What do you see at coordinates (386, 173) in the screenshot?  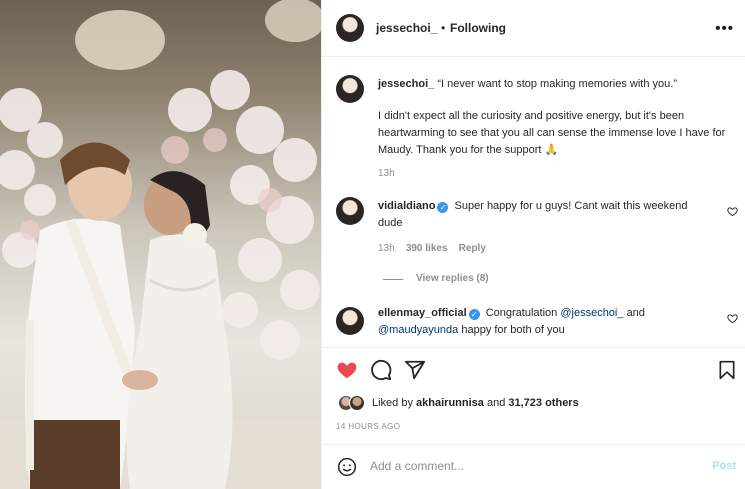 I see `caption-time: 13h` at bounding box center [386, 173].